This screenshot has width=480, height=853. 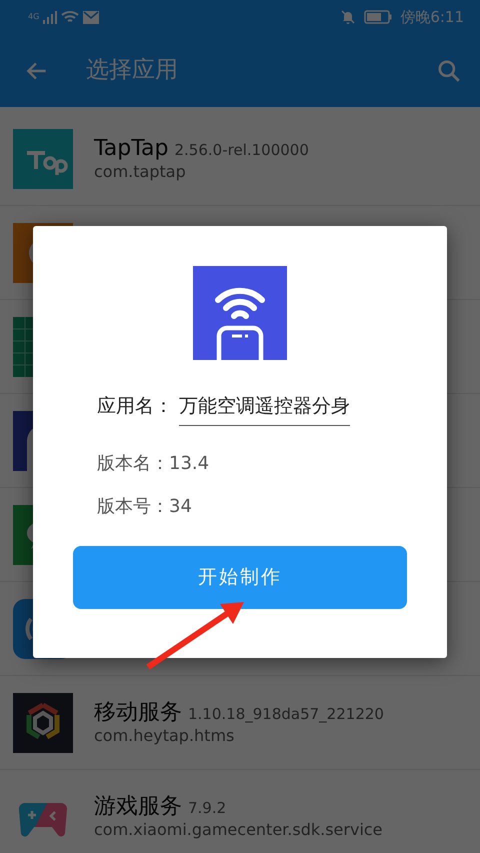 I want to click on battery-icon, so click(x=378, y=17).